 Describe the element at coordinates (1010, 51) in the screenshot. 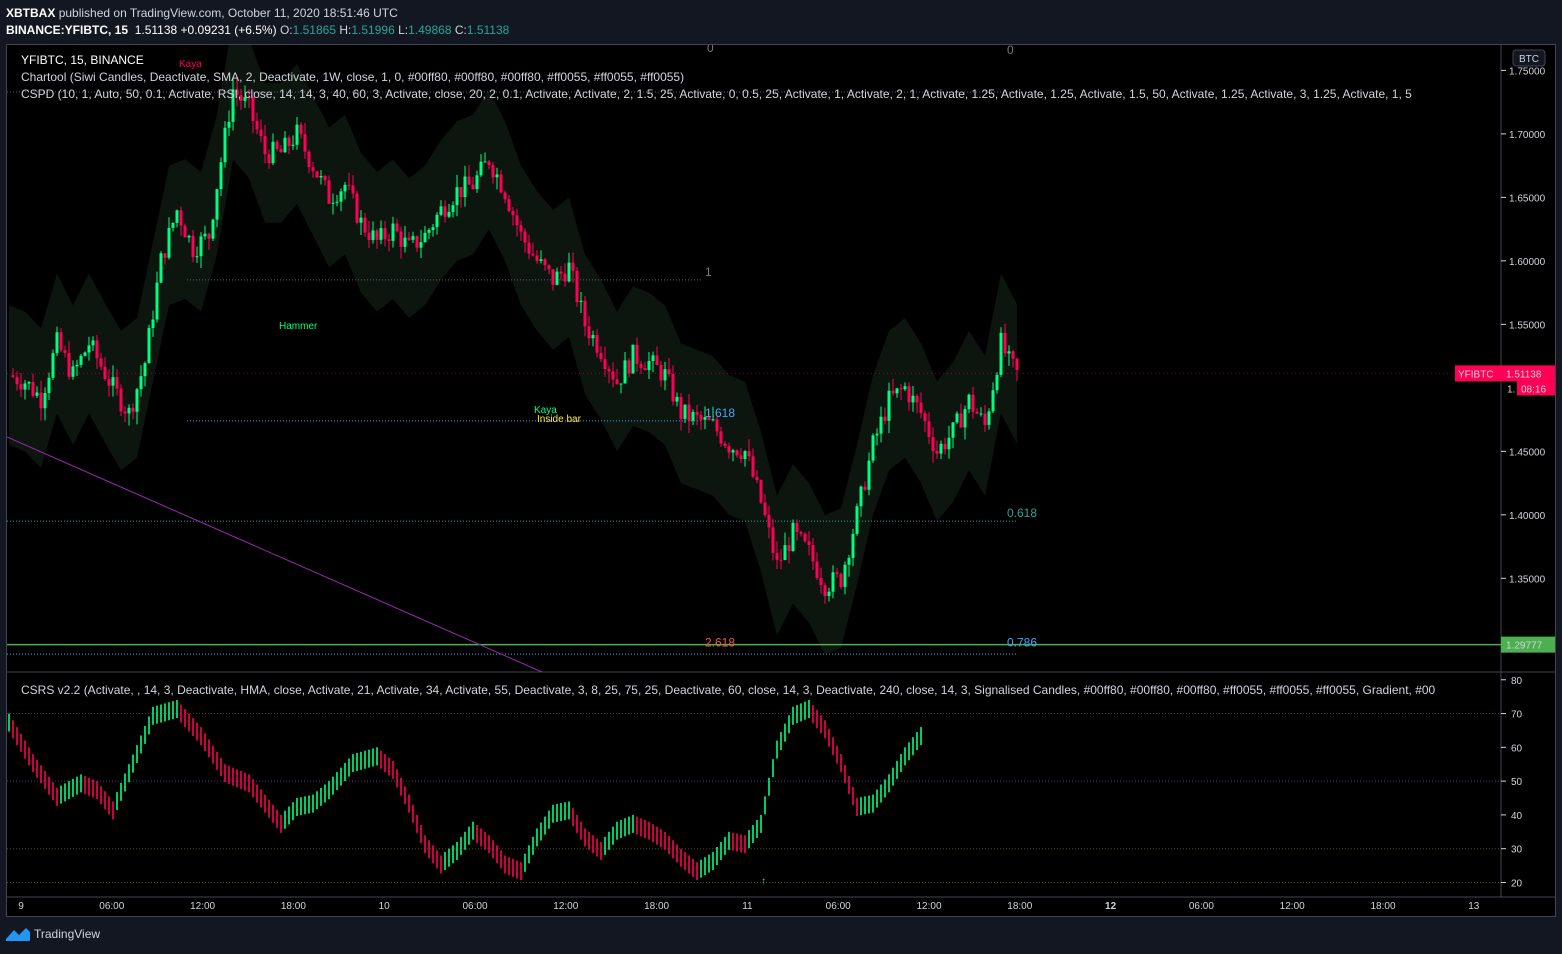

I see `fib-label-right-top: 0` at that location.